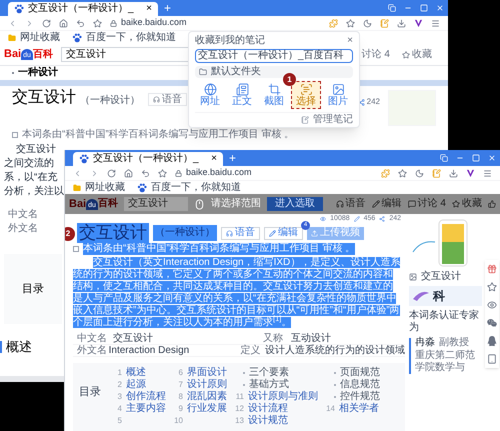 This screenshot has width=500, height=431. I want to click on info-value: 互动设计, so click(311, 339).